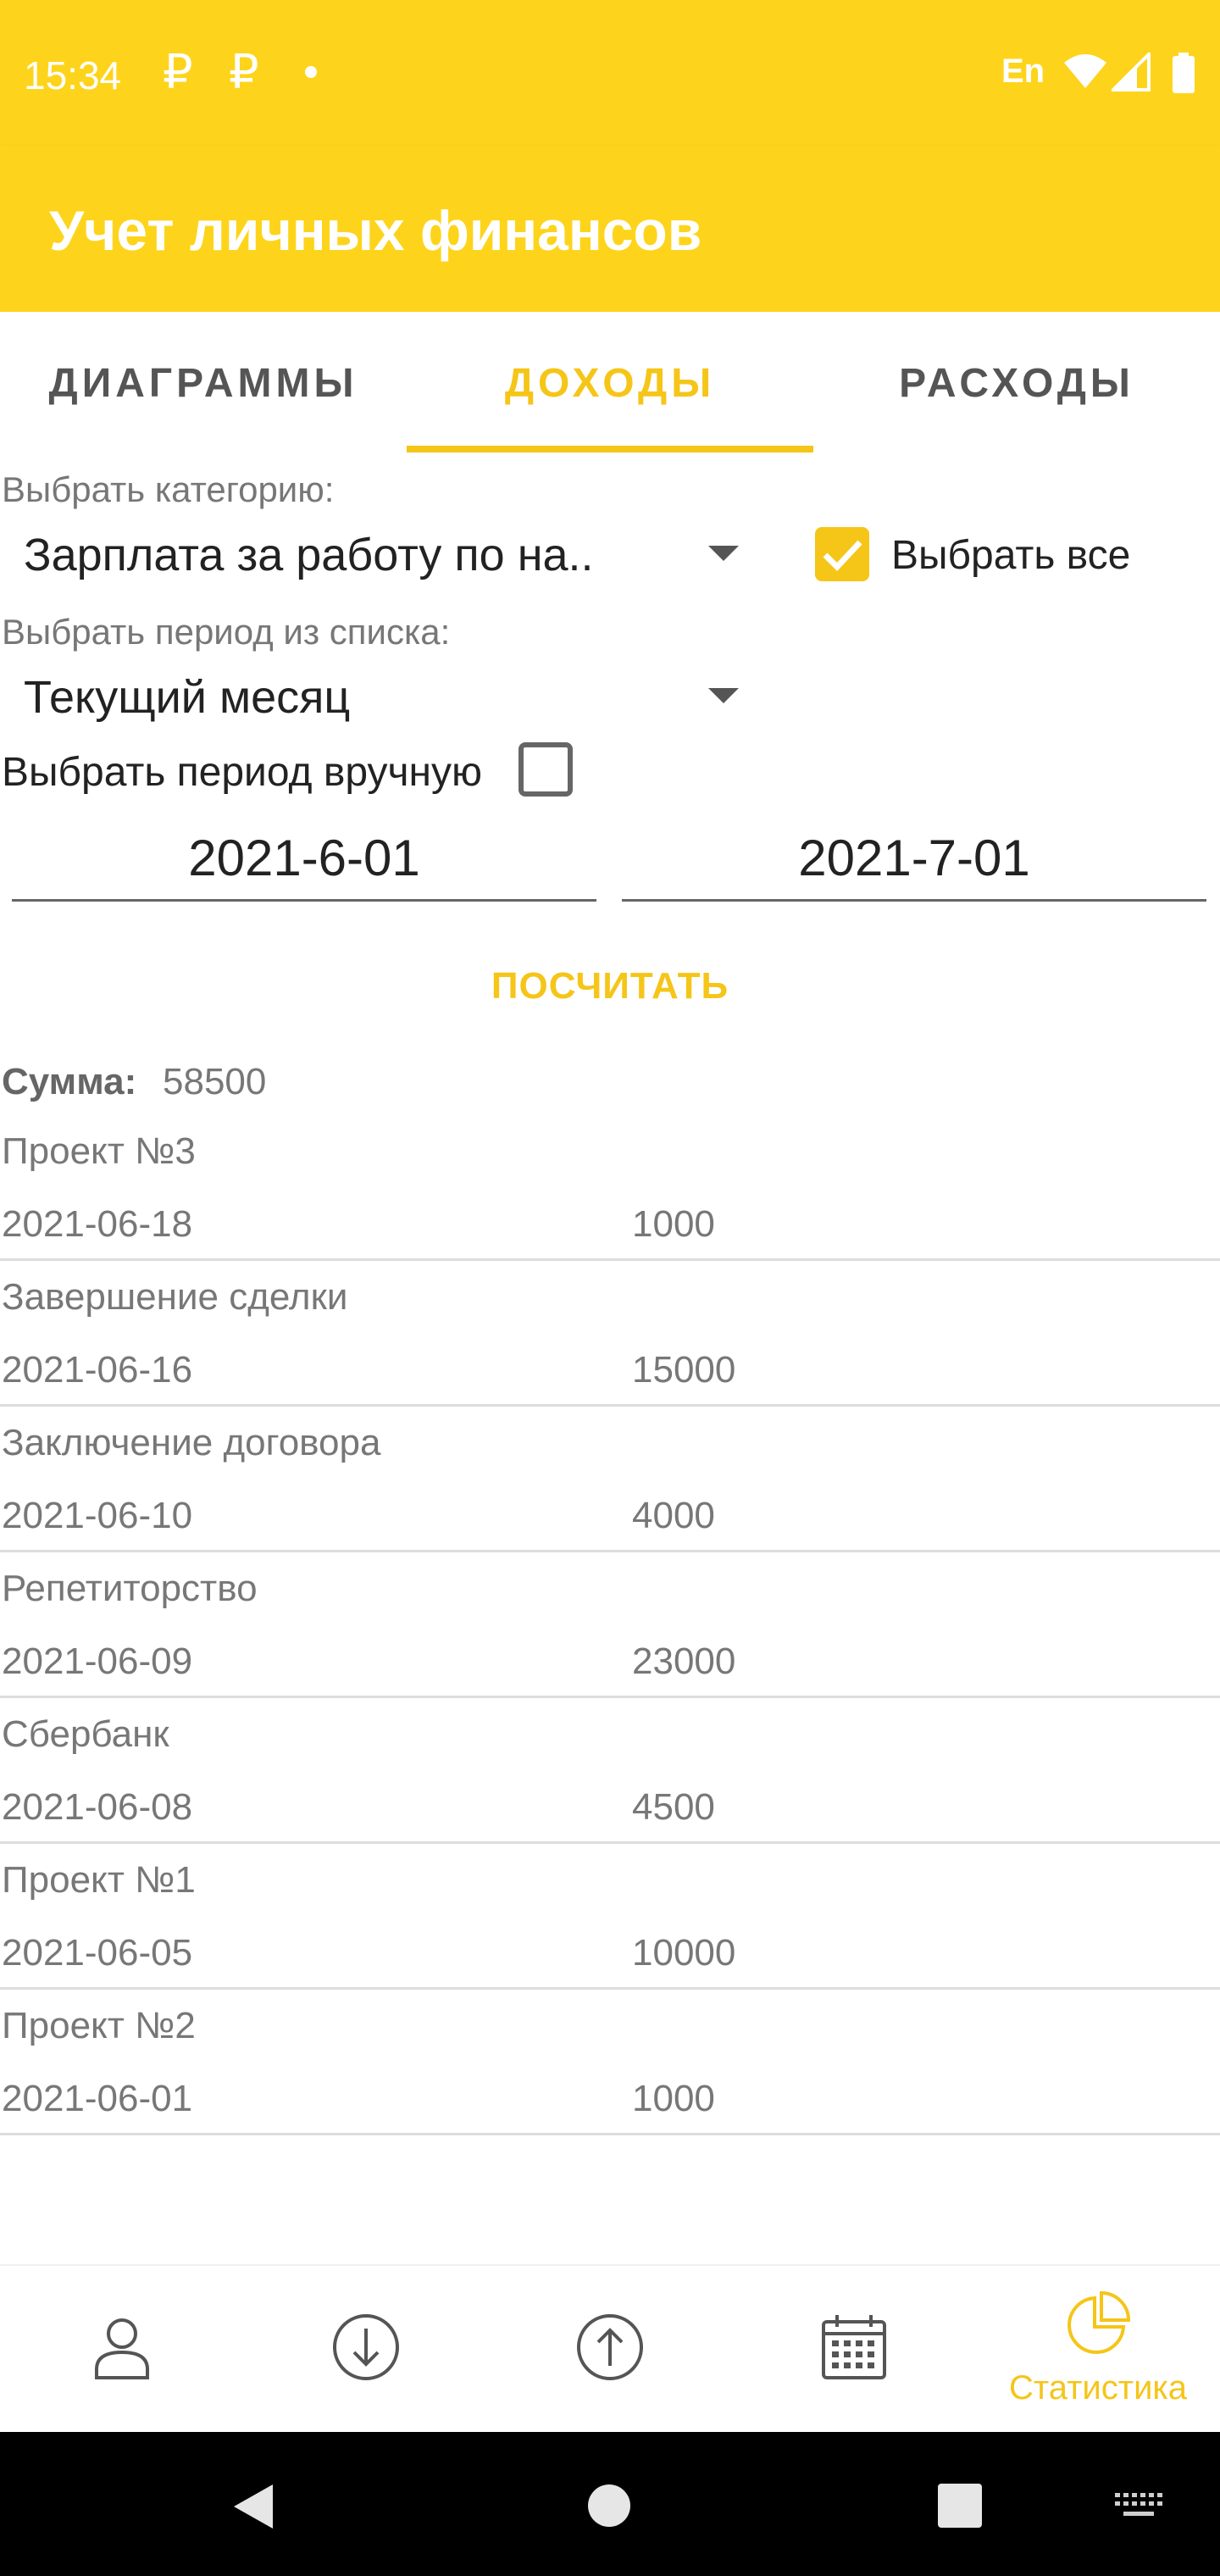 Image resolution: width=1220 pixels, height=2576 pixels. Describe the element at coordinates (187, 697) in the screenshot. I see `period-value: Текущий месяц` at that location.